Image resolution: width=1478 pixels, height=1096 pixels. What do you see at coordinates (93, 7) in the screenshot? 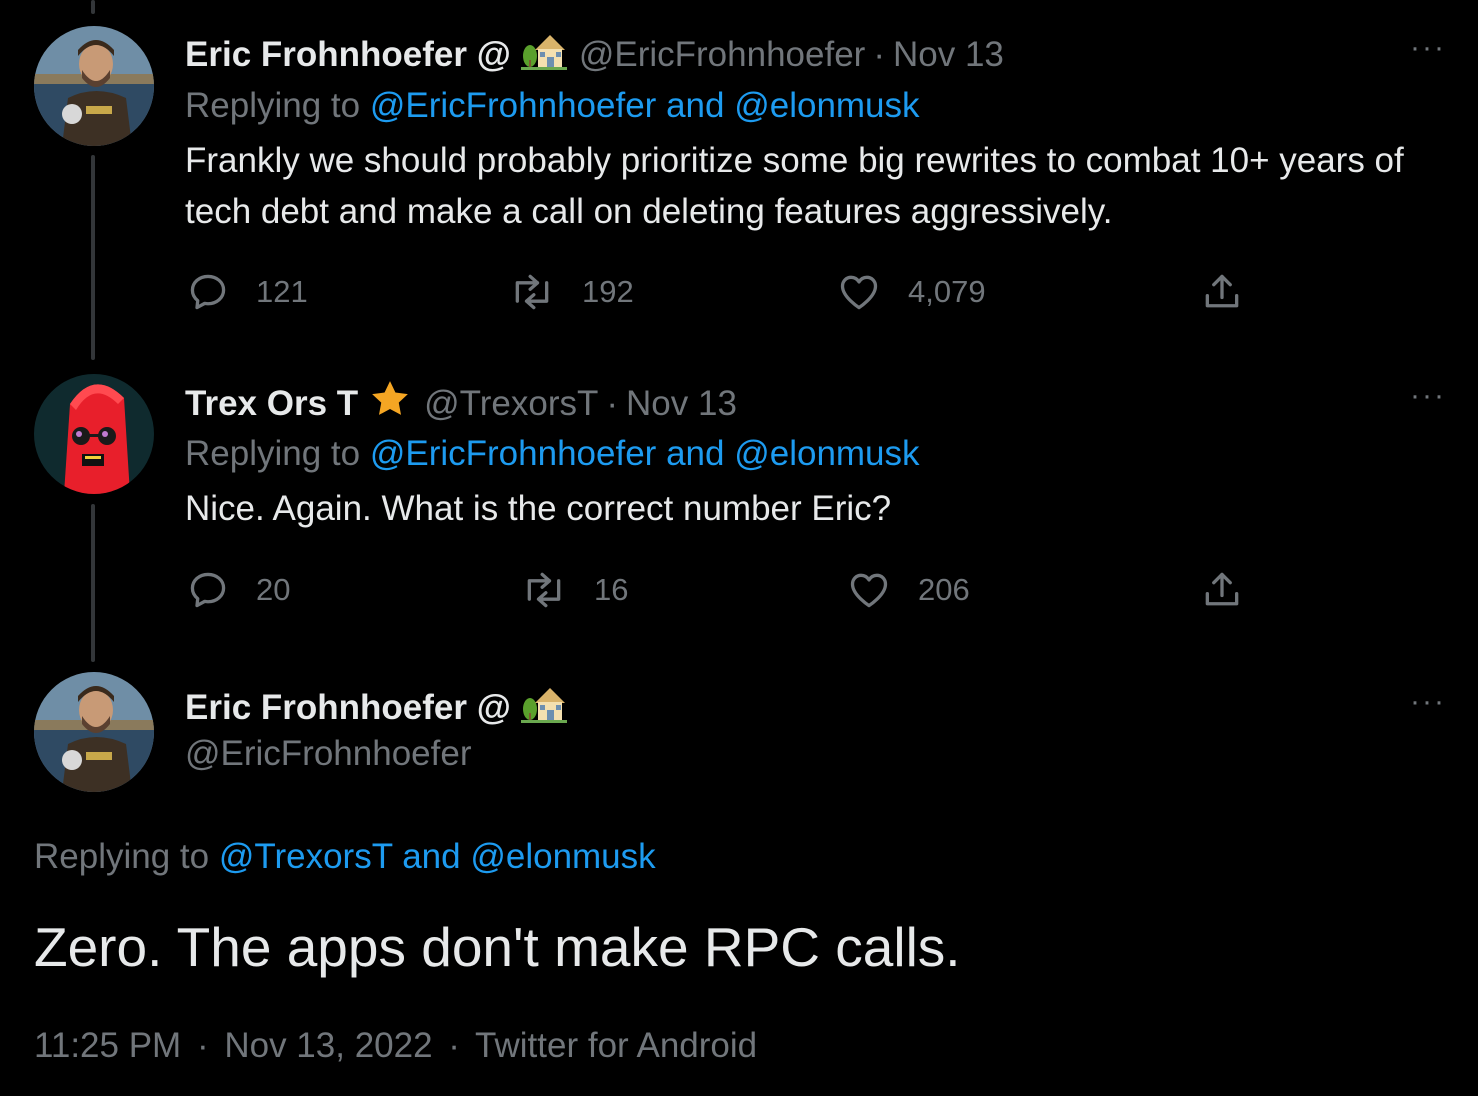
I see `thread-connector-top` at bounding box center [93, 7].